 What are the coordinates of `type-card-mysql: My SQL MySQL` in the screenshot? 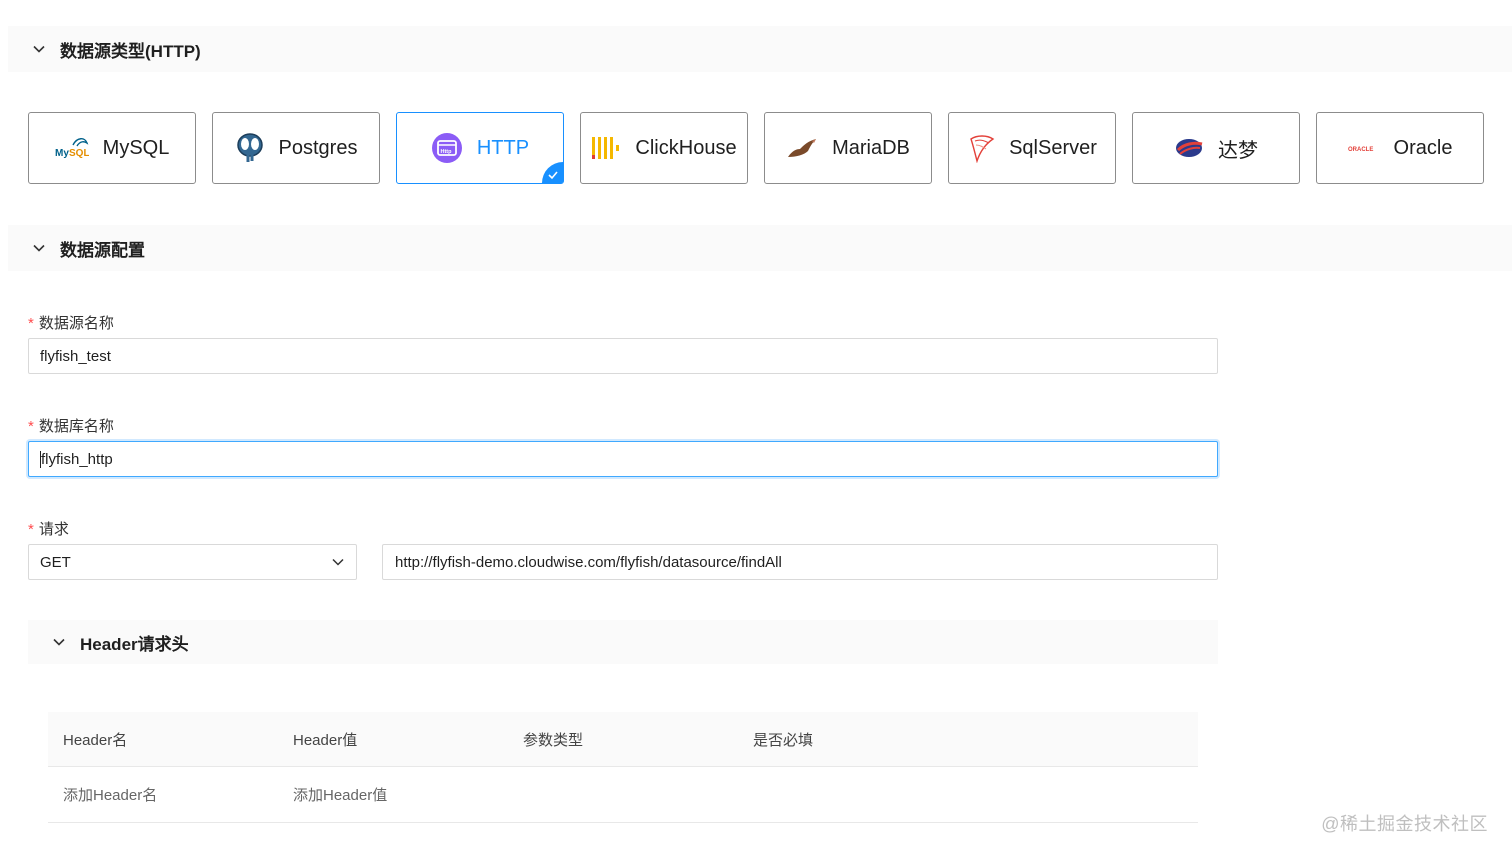 It's located at (112, 148).